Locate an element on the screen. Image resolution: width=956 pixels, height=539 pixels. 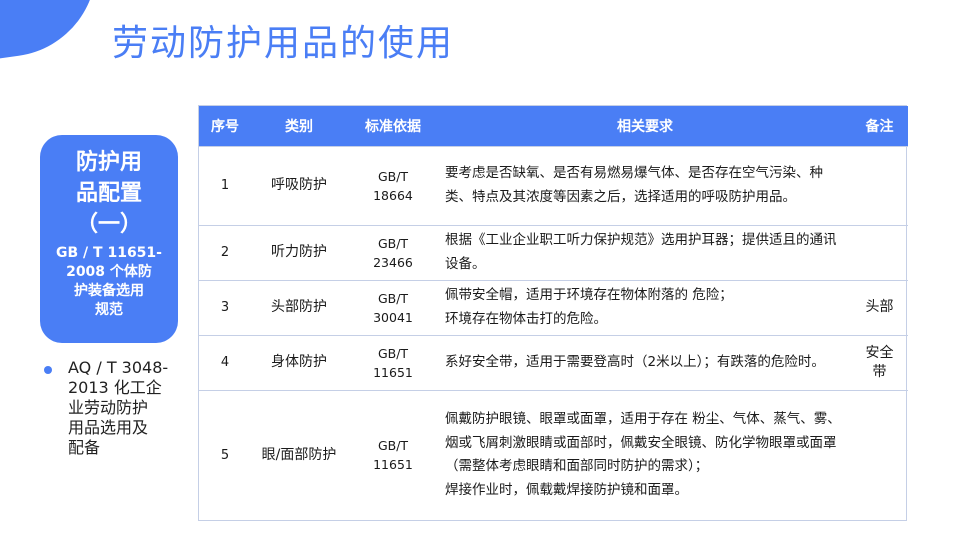
corner-decoration is located at coordinates (54, 33).